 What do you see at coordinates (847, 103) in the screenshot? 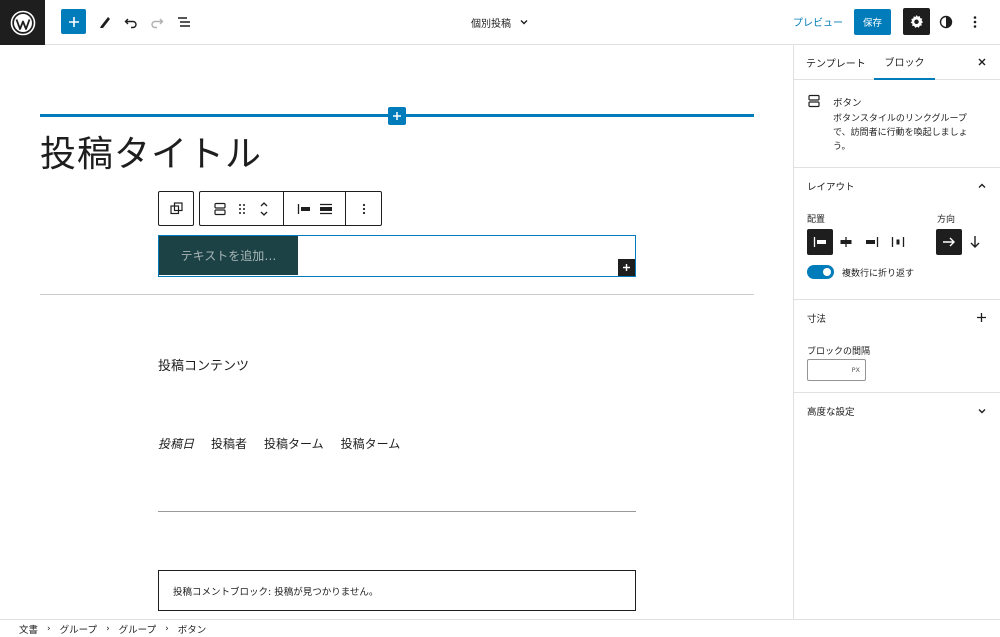
I see `block-card-title: ボタン` at bounding box center [847, 103].